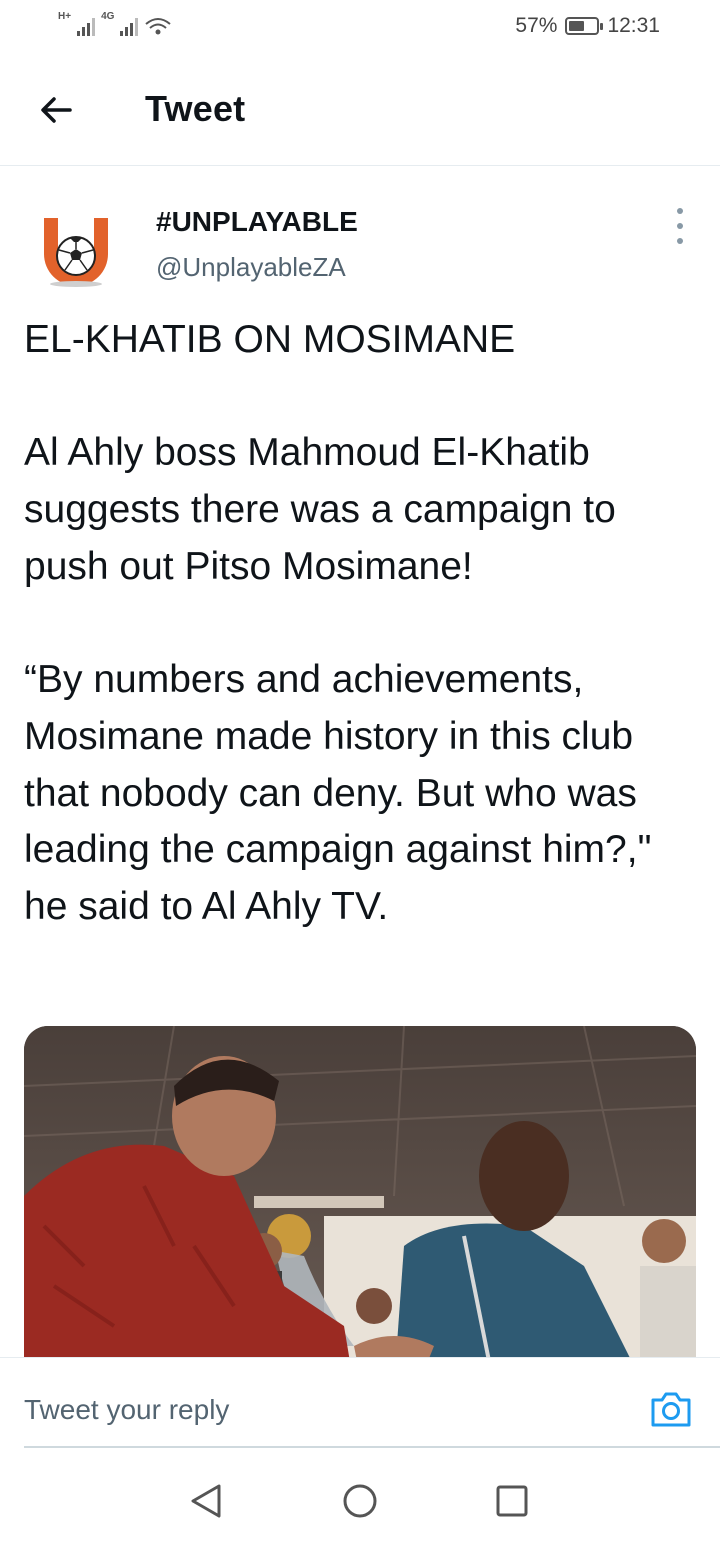  I want to click on display-name: #UNPLAYABLE, so click(257, 222).